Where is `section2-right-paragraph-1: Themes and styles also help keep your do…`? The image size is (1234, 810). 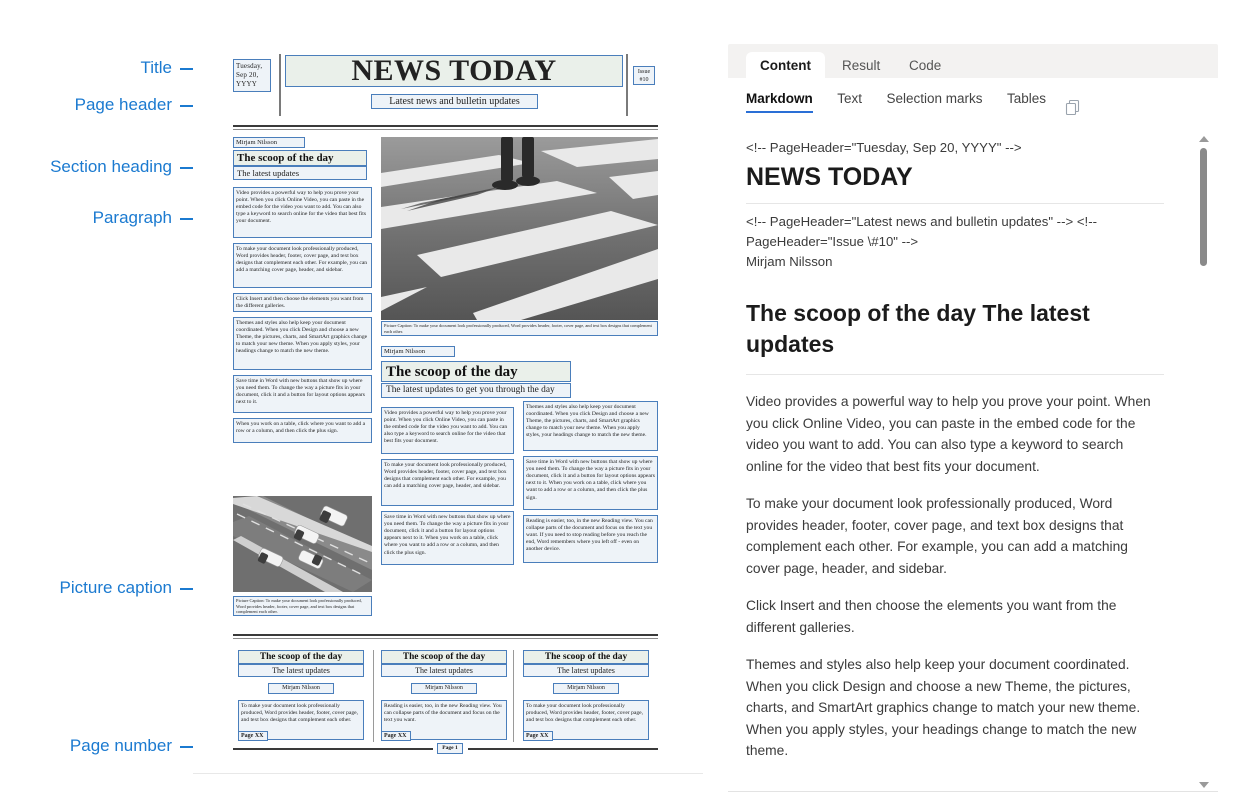 section2-right-paragraph-1: Themes and styles also help keep your do… is located at coordinates (590, 426).